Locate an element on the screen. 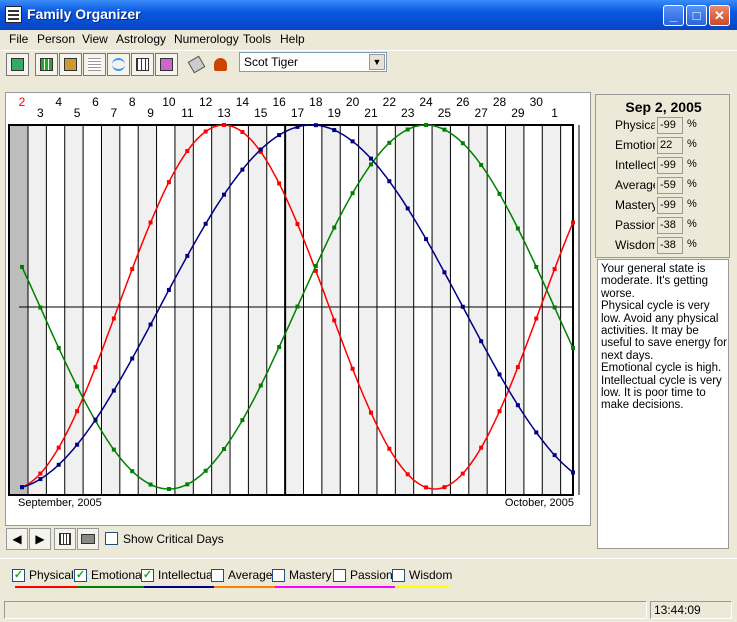 This screenshot has width=737, height=622. next-button: ▶ is located at coordinates (40, 539).